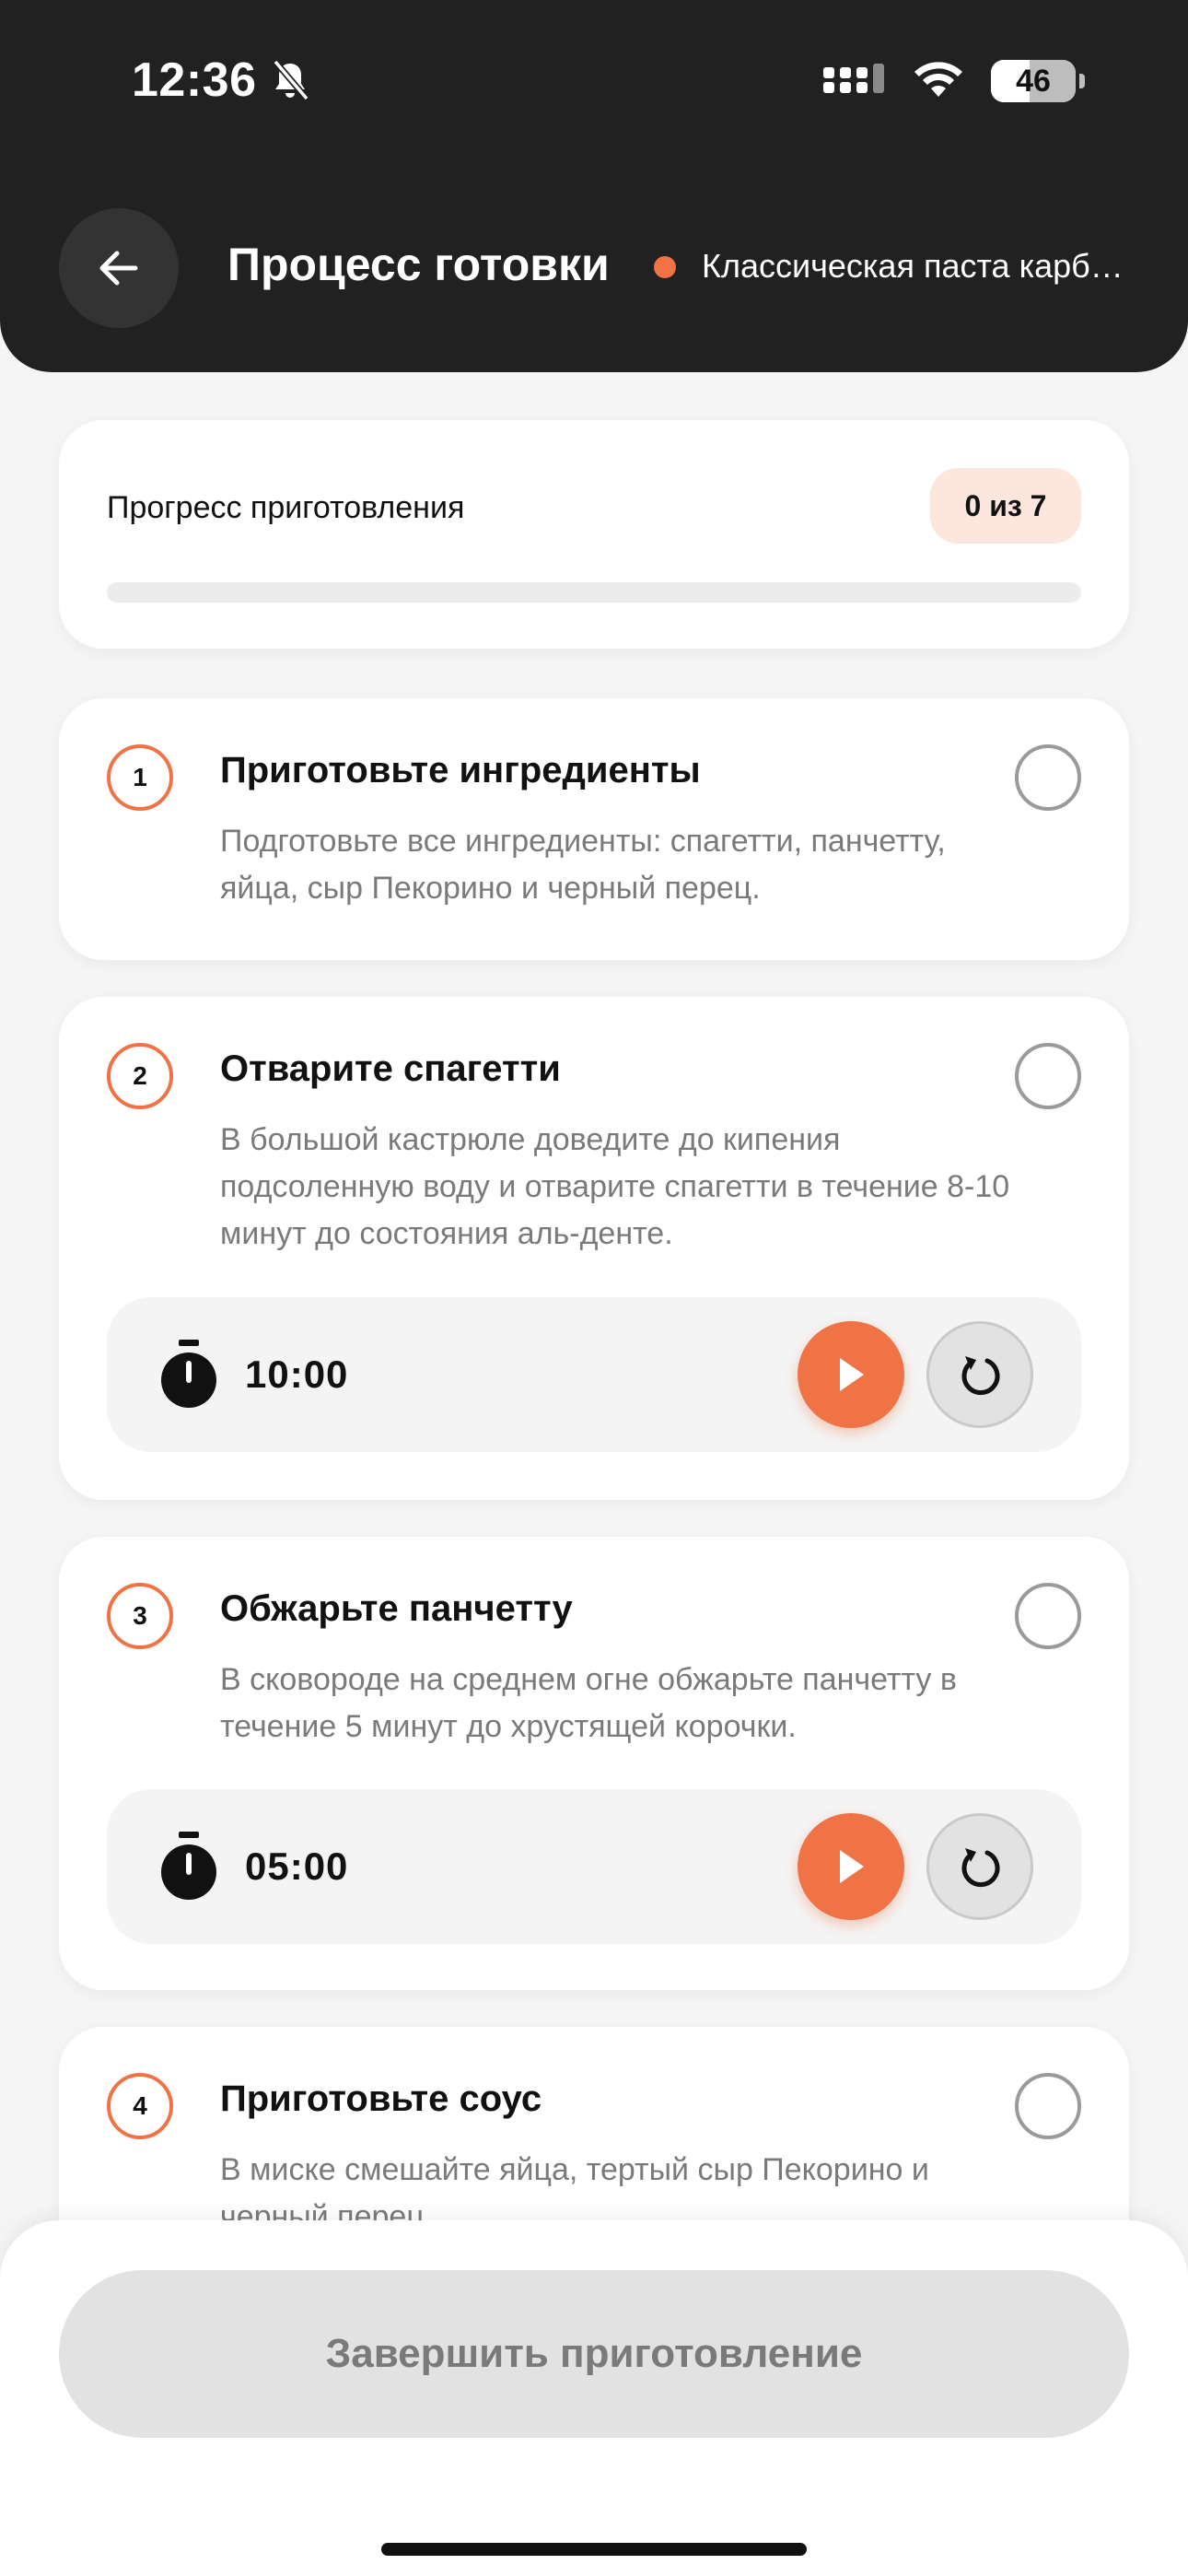 The height and width of the screenshot is (2576, 1188). I want to click on status-bar-time: 12:36, so click(221, 80).